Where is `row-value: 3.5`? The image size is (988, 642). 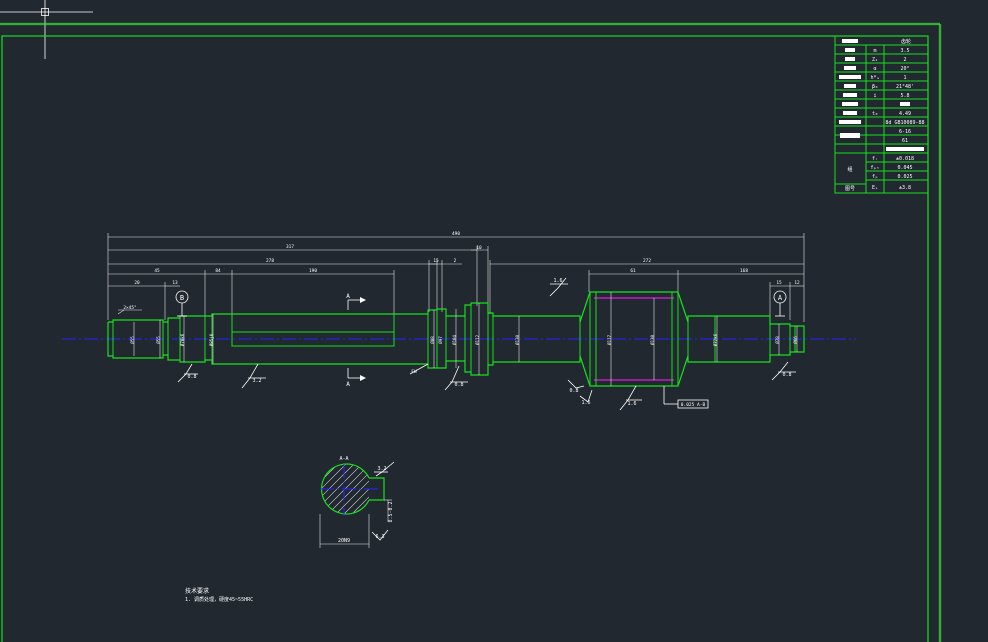 row-value: 3.5 is located at coordinates (904, 51).